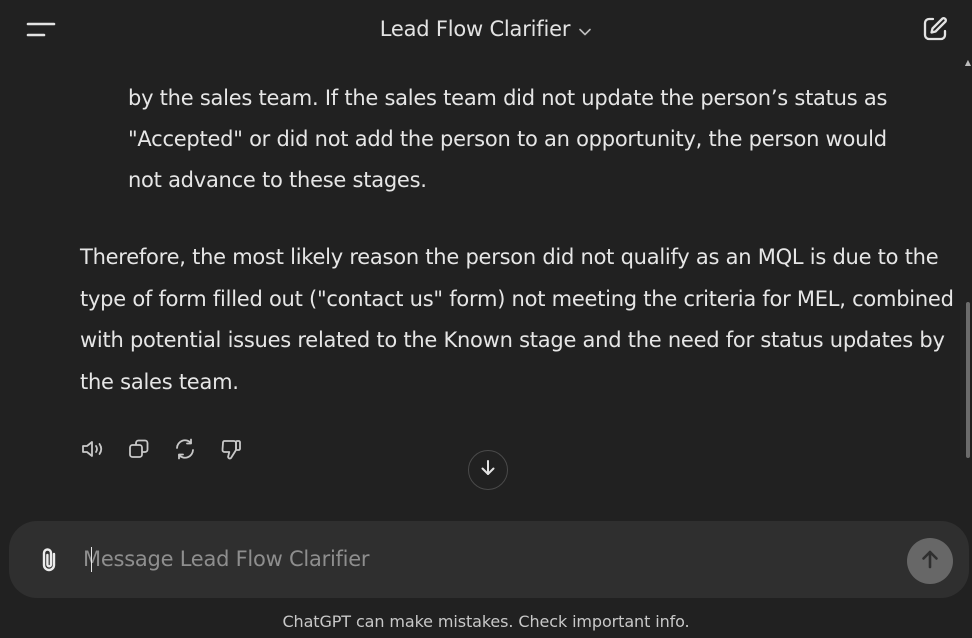 Image resolution: width=972 pixels, height=638 pixels. I want to click on chevron-down-icon, so click(585, 30).